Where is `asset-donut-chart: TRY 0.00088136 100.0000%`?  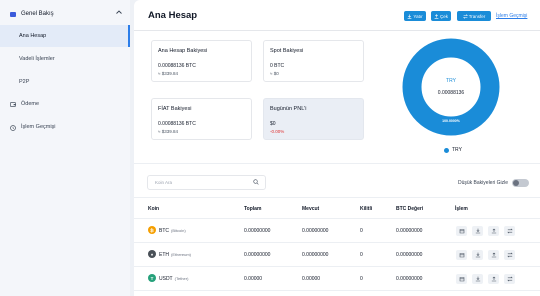 asset-donut-chart: TRY 0.00088136 100.0000% is located at coordinates (451, 87).